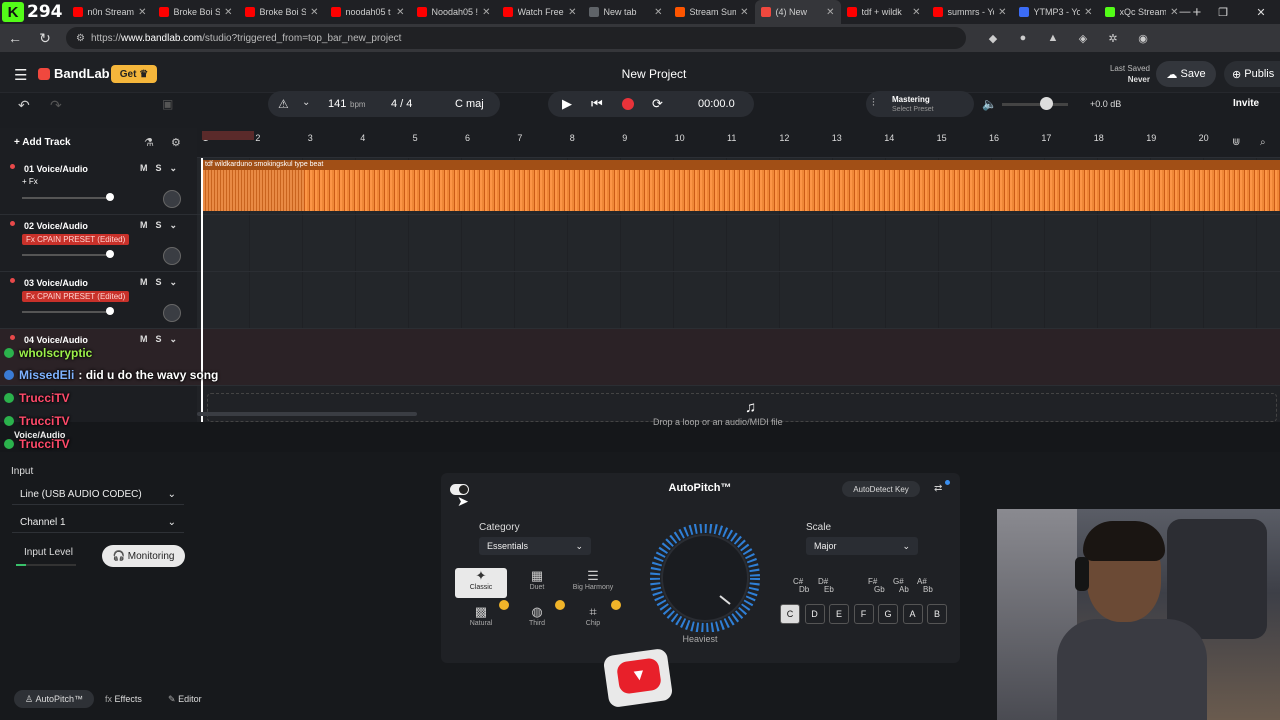 Image resolution: width=1280 pixels, height=720 pixels. What do you see at coordinates (814, 614) in the screenshot?
I see `key-button: D` at bounding box center [814, 614].